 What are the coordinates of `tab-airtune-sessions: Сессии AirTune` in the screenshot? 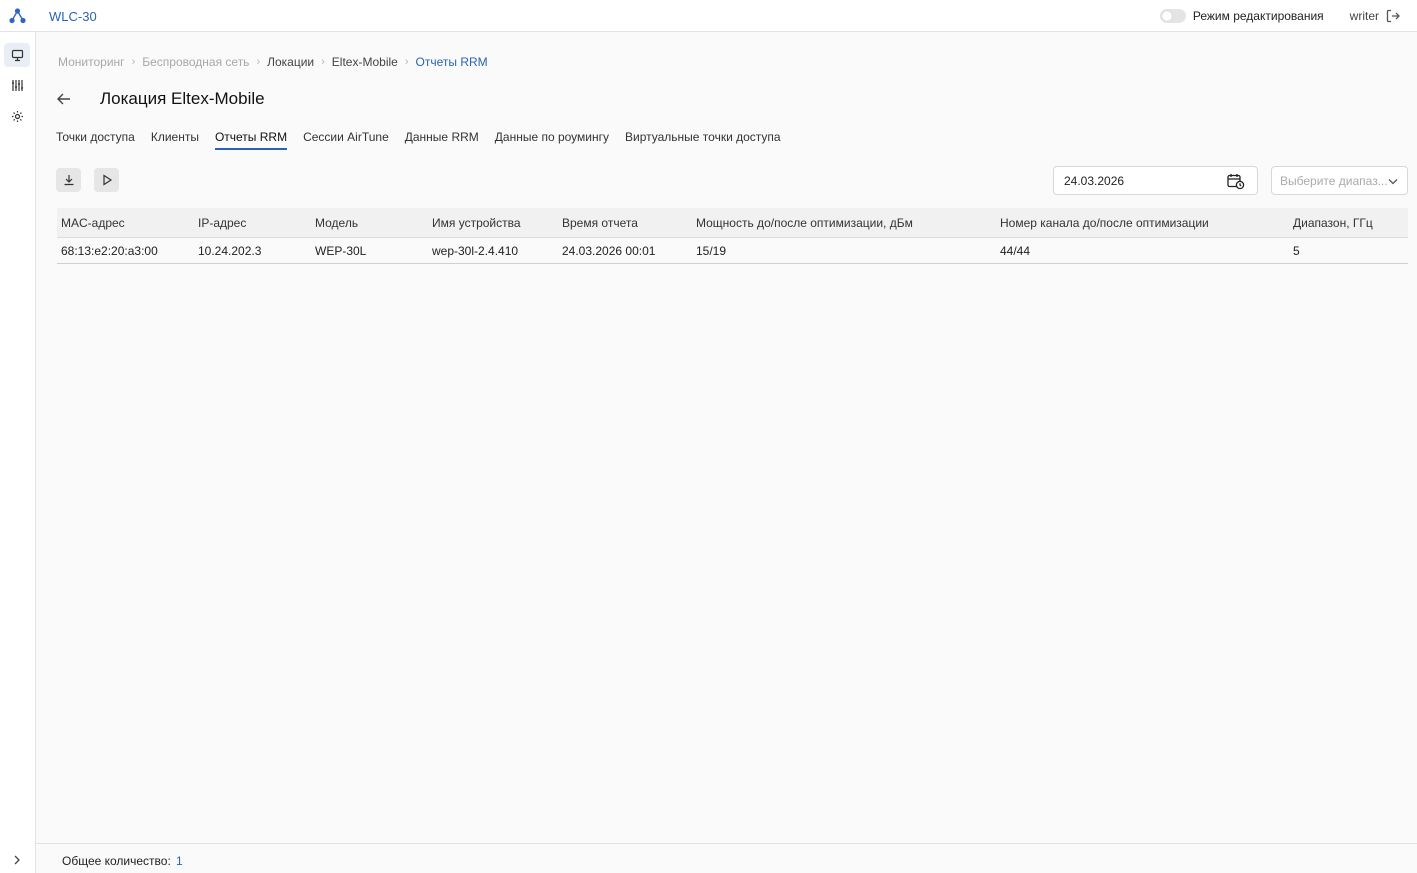 It's located at (346, 140).